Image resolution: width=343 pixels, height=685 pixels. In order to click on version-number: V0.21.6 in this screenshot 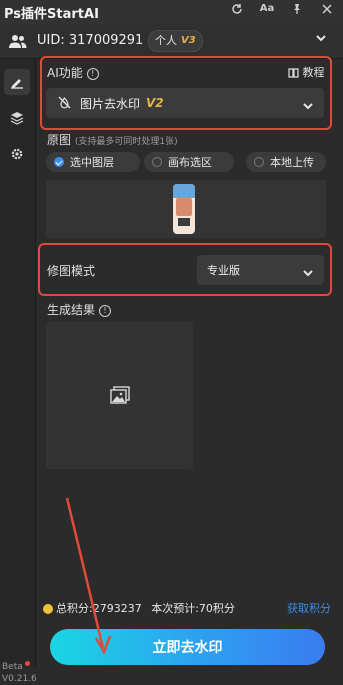, I will do `click(19, 679)`.